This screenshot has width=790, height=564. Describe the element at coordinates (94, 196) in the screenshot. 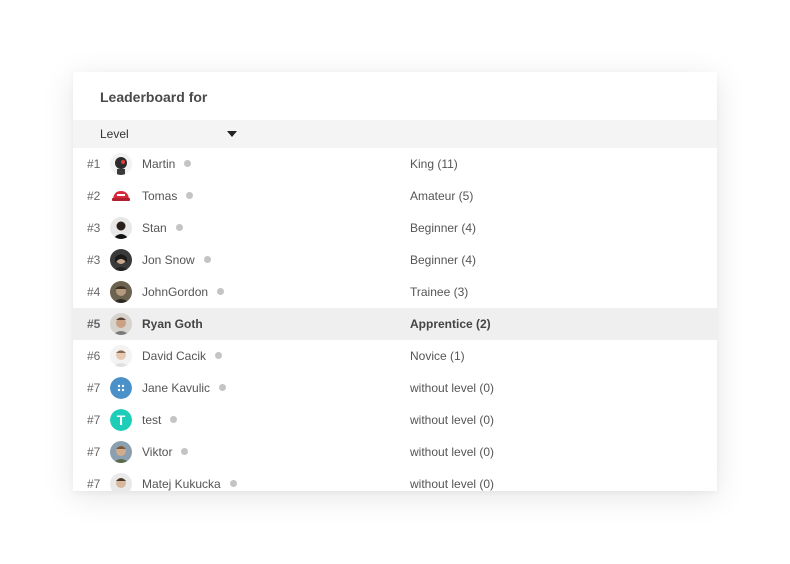

I see `rank-label: #2` at that location.